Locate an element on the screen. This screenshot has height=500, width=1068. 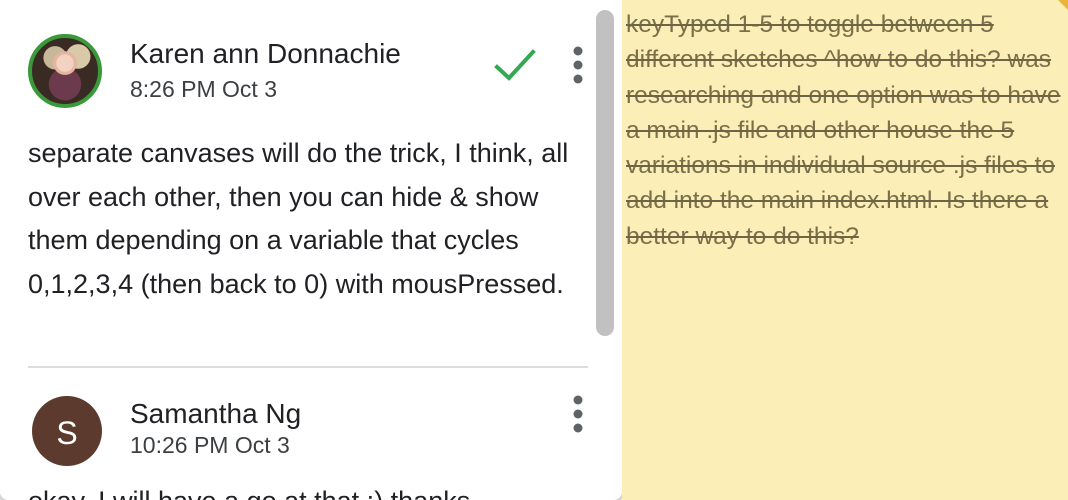
comment-body: okay, I will have a go at that :) thanks is located at coordinates (308, 490).